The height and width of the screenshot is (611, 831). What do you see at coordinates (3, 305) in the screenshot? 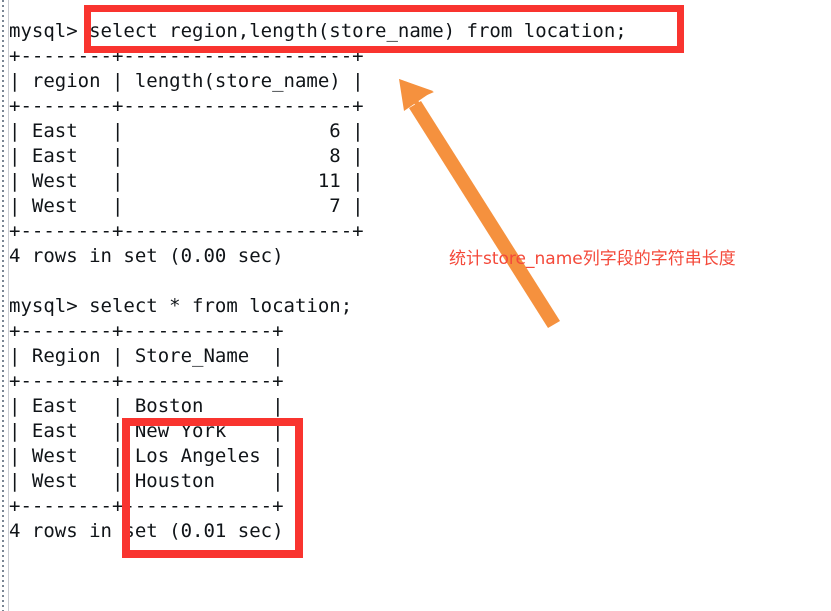
I see `window-left-dotted-edge` at bounding box center [3, 305].